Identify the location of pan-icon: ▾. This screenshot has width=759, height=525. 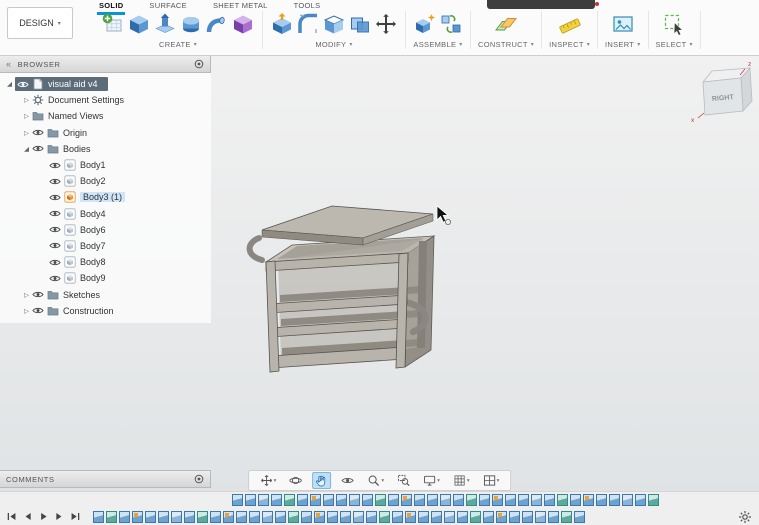
(268, 480).